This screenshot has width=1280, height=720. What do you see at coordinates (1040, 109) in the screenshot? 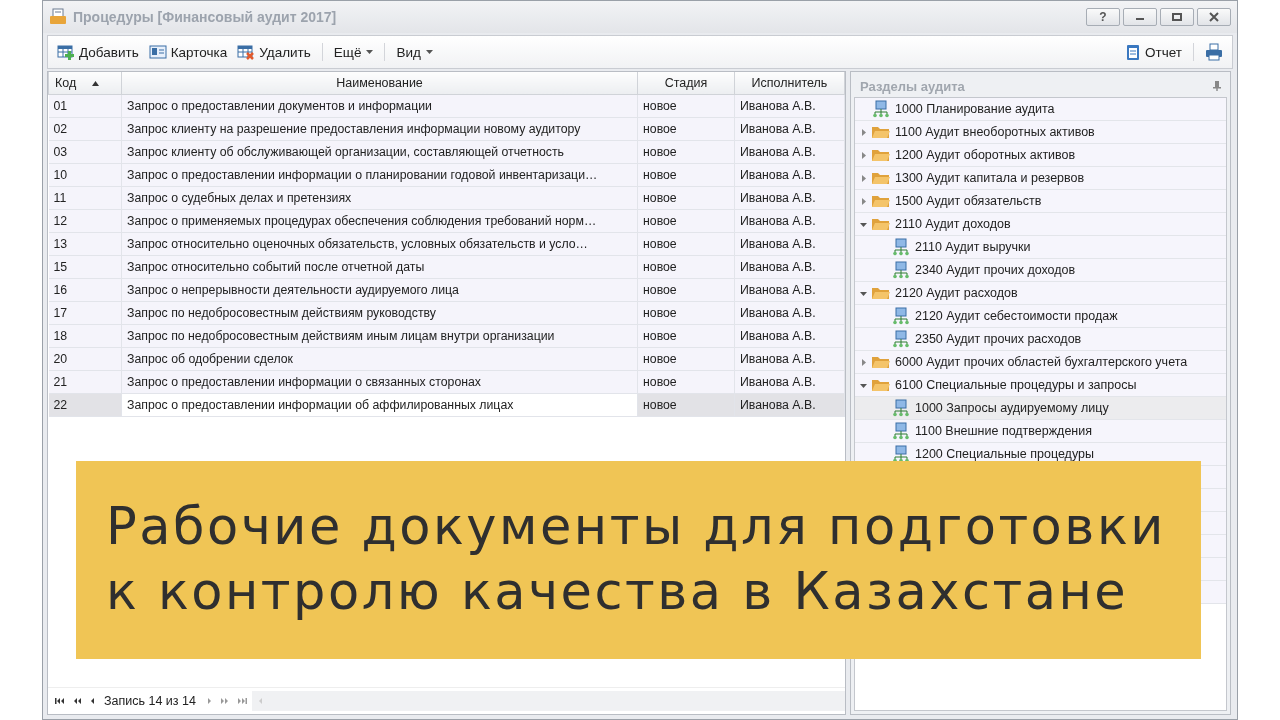
I see `tree-item: 1000 Планирование аудита` at bounding box center [1040, 109].